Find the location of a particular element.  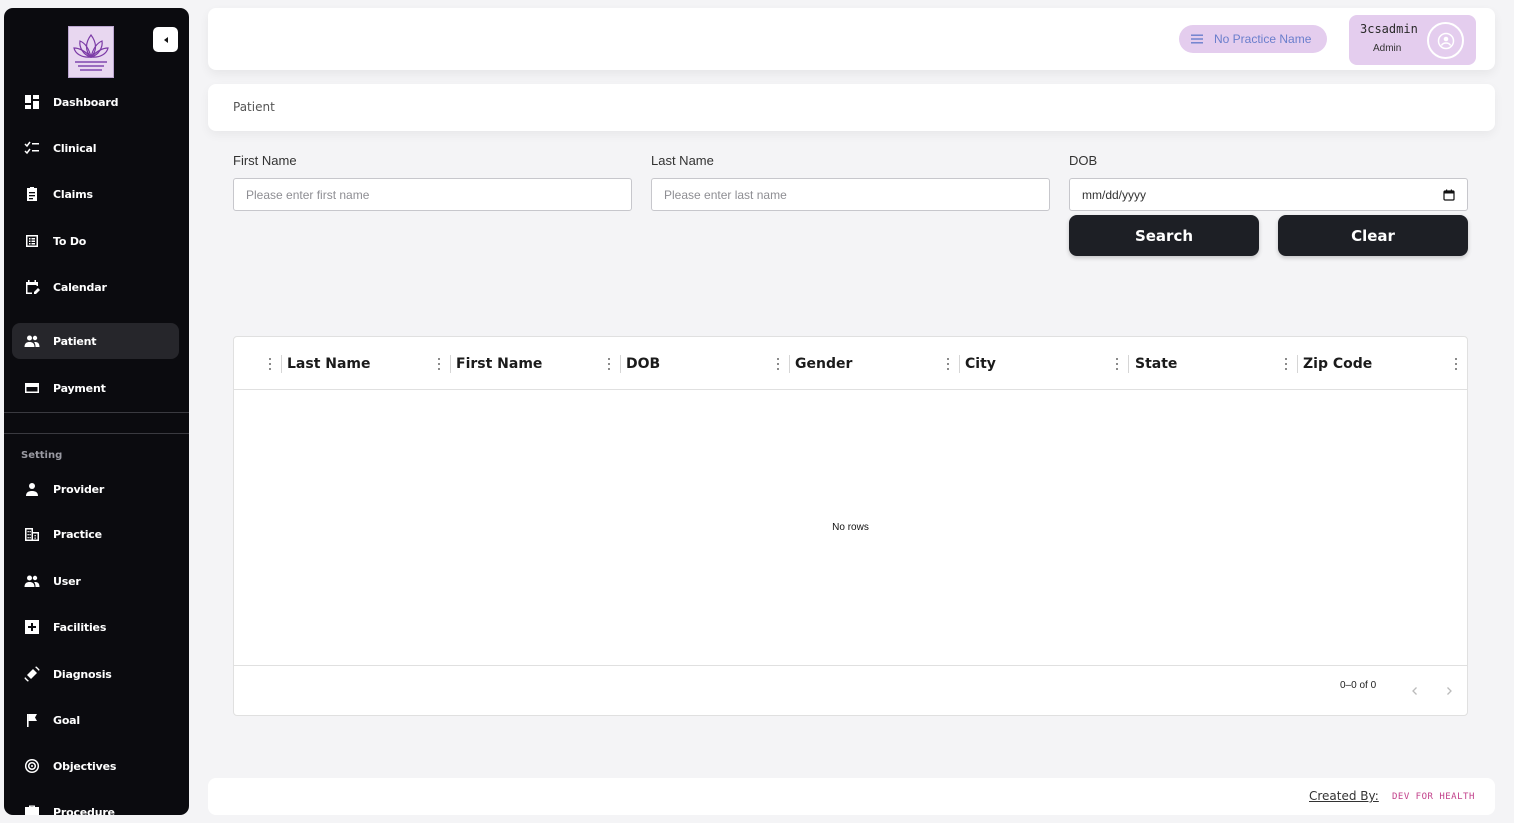

briefcase-medical-icon is located at coordinates (31, 809).